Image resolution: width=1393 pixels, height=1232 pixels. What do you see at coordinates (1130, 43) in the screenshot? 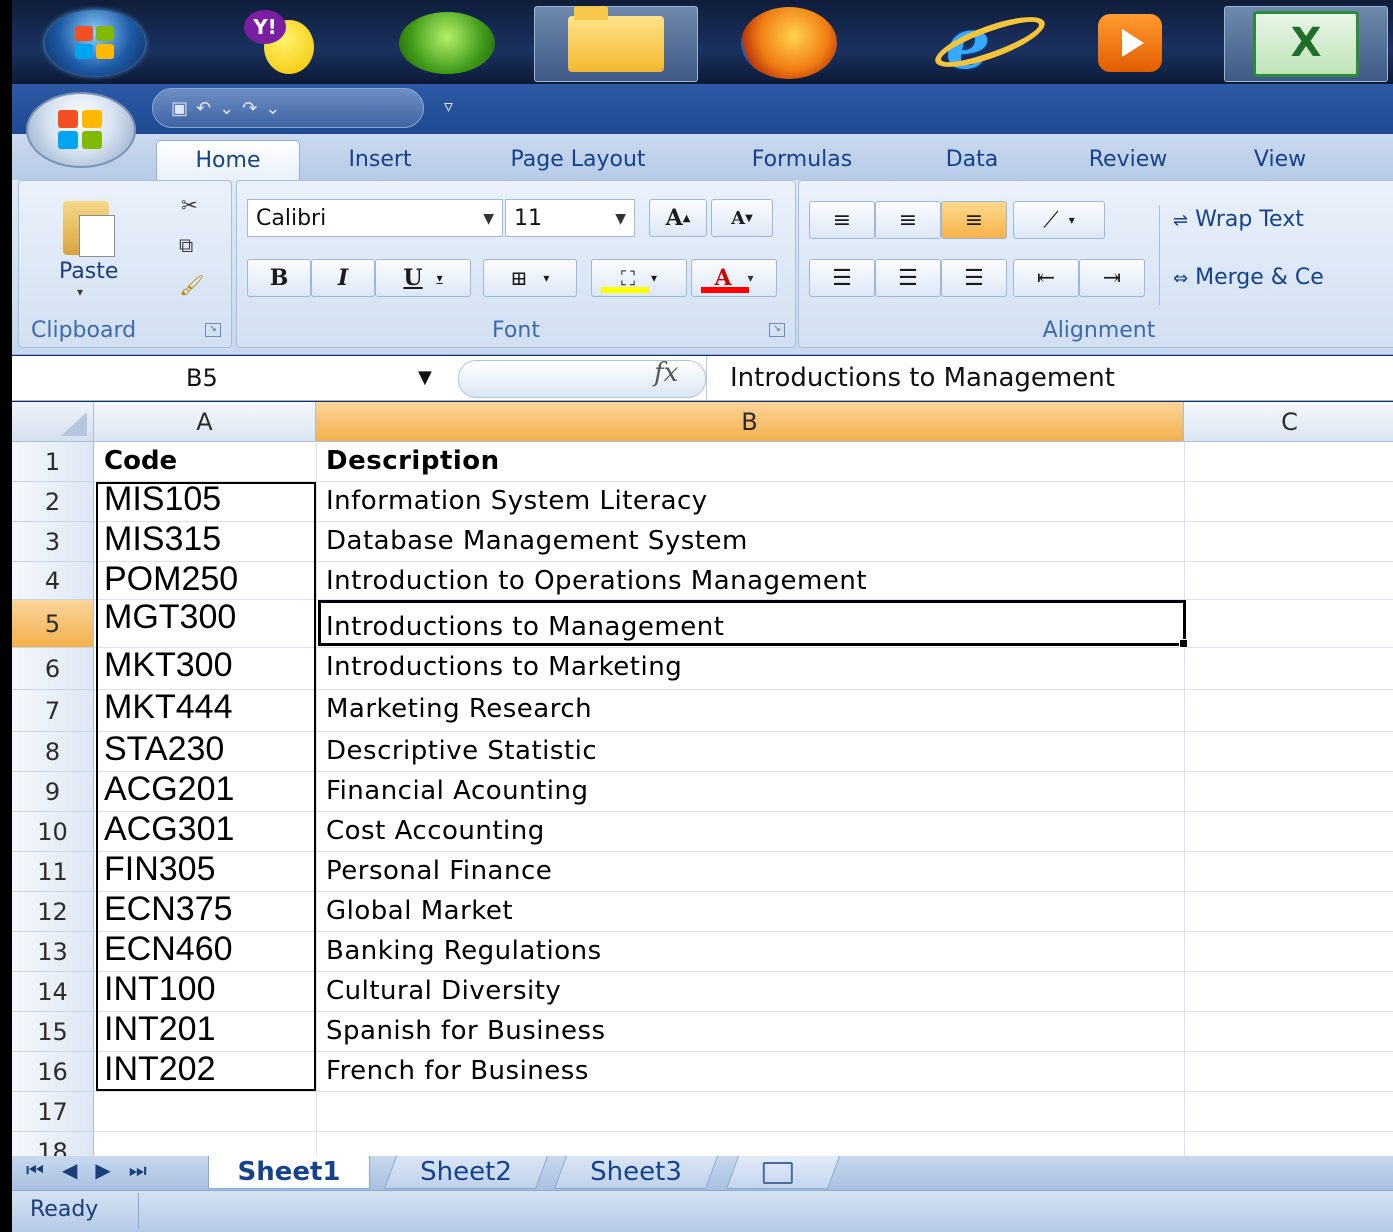
I see `media-player-button` at bounding box center [1130, 43].